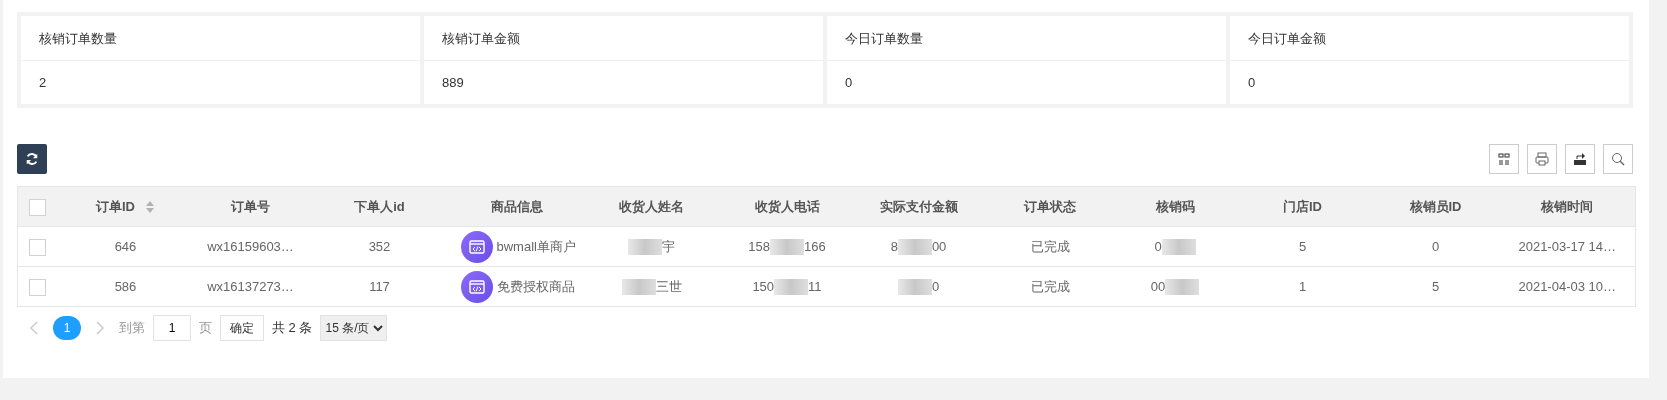 Image resolution: width=1667 pixels, height=400 pixels. Describe the element at coordinates (481, 38) in the screenshot. I see `stat-label: 核销订单金额` at that location.